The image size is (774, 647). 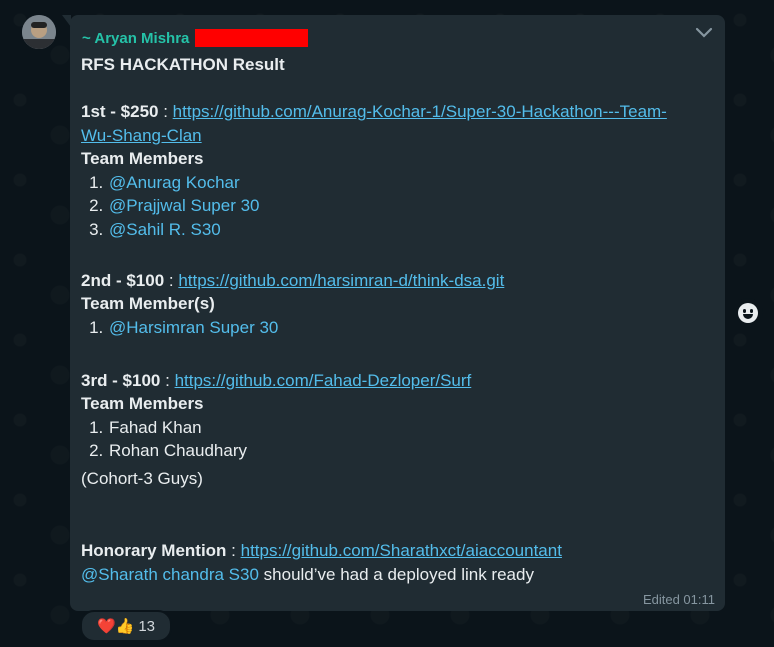 What do you see at coordinates (183, 64) in the screenshot?
I see `message-title: RFS HACKATHON Result` at bounding box center [183, 64].